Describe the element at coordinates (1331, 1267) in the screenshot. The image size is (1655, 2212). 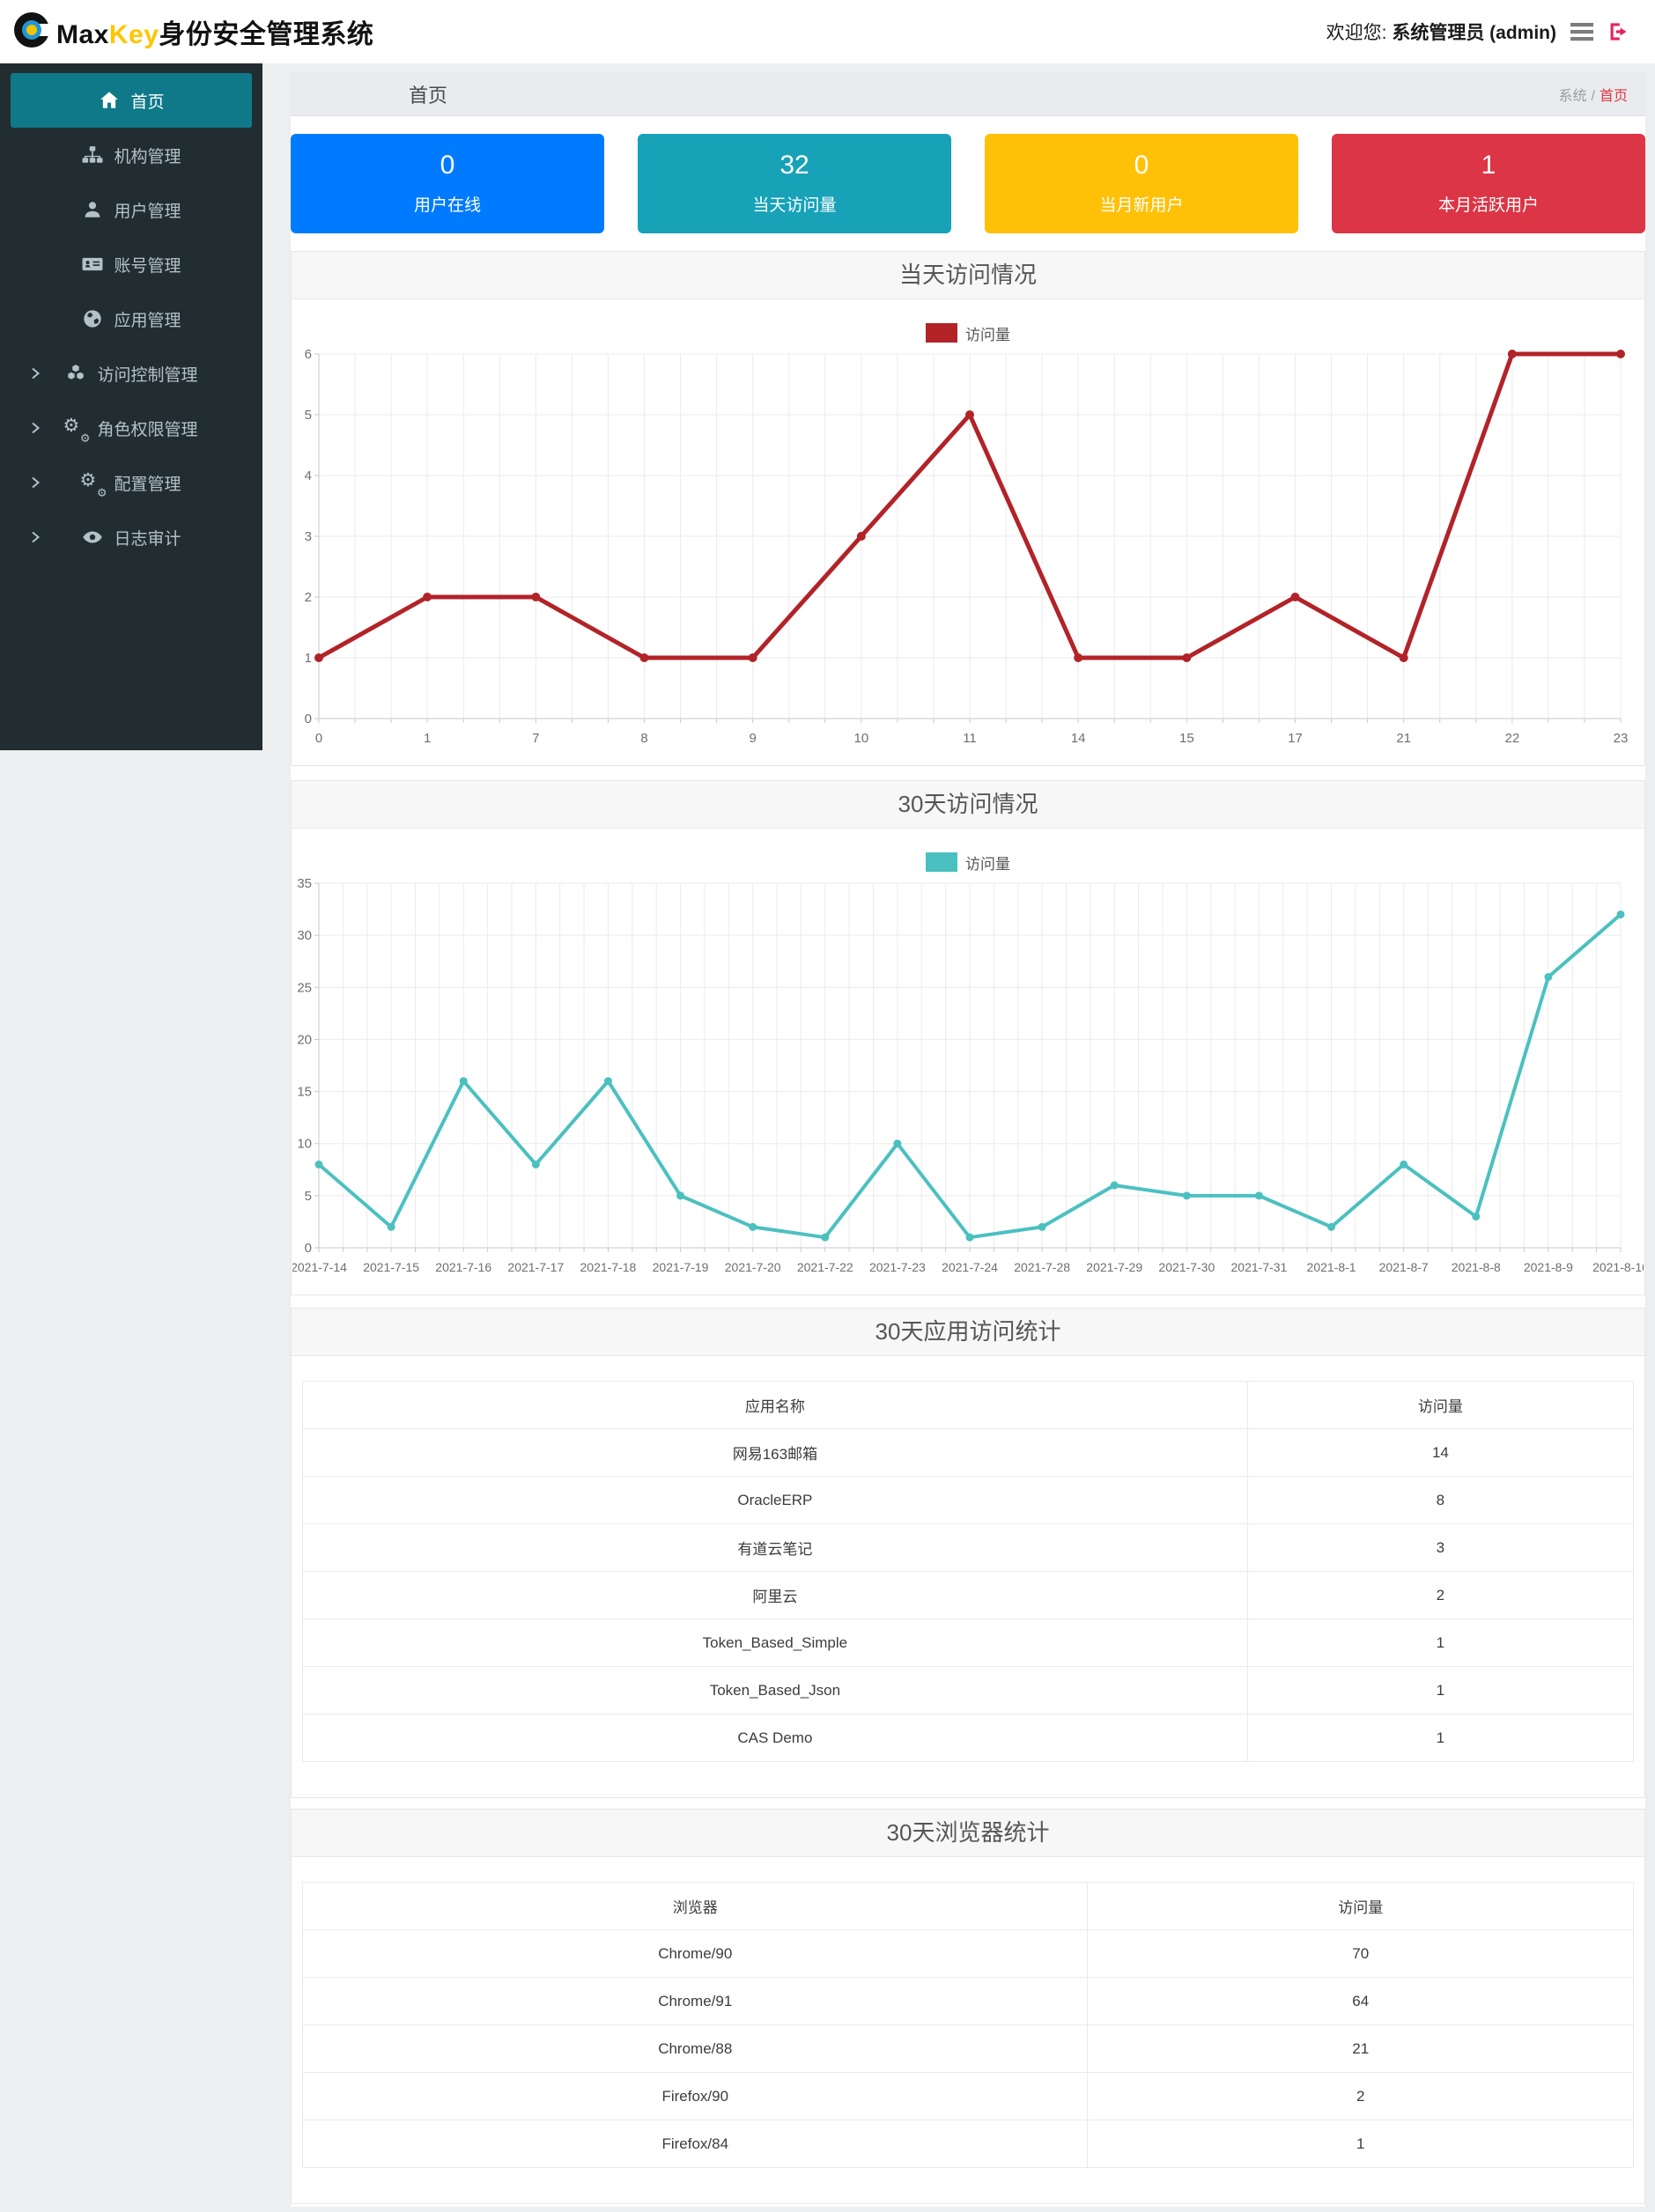
I see `x-tick-label: 2021-8-1` at that location.